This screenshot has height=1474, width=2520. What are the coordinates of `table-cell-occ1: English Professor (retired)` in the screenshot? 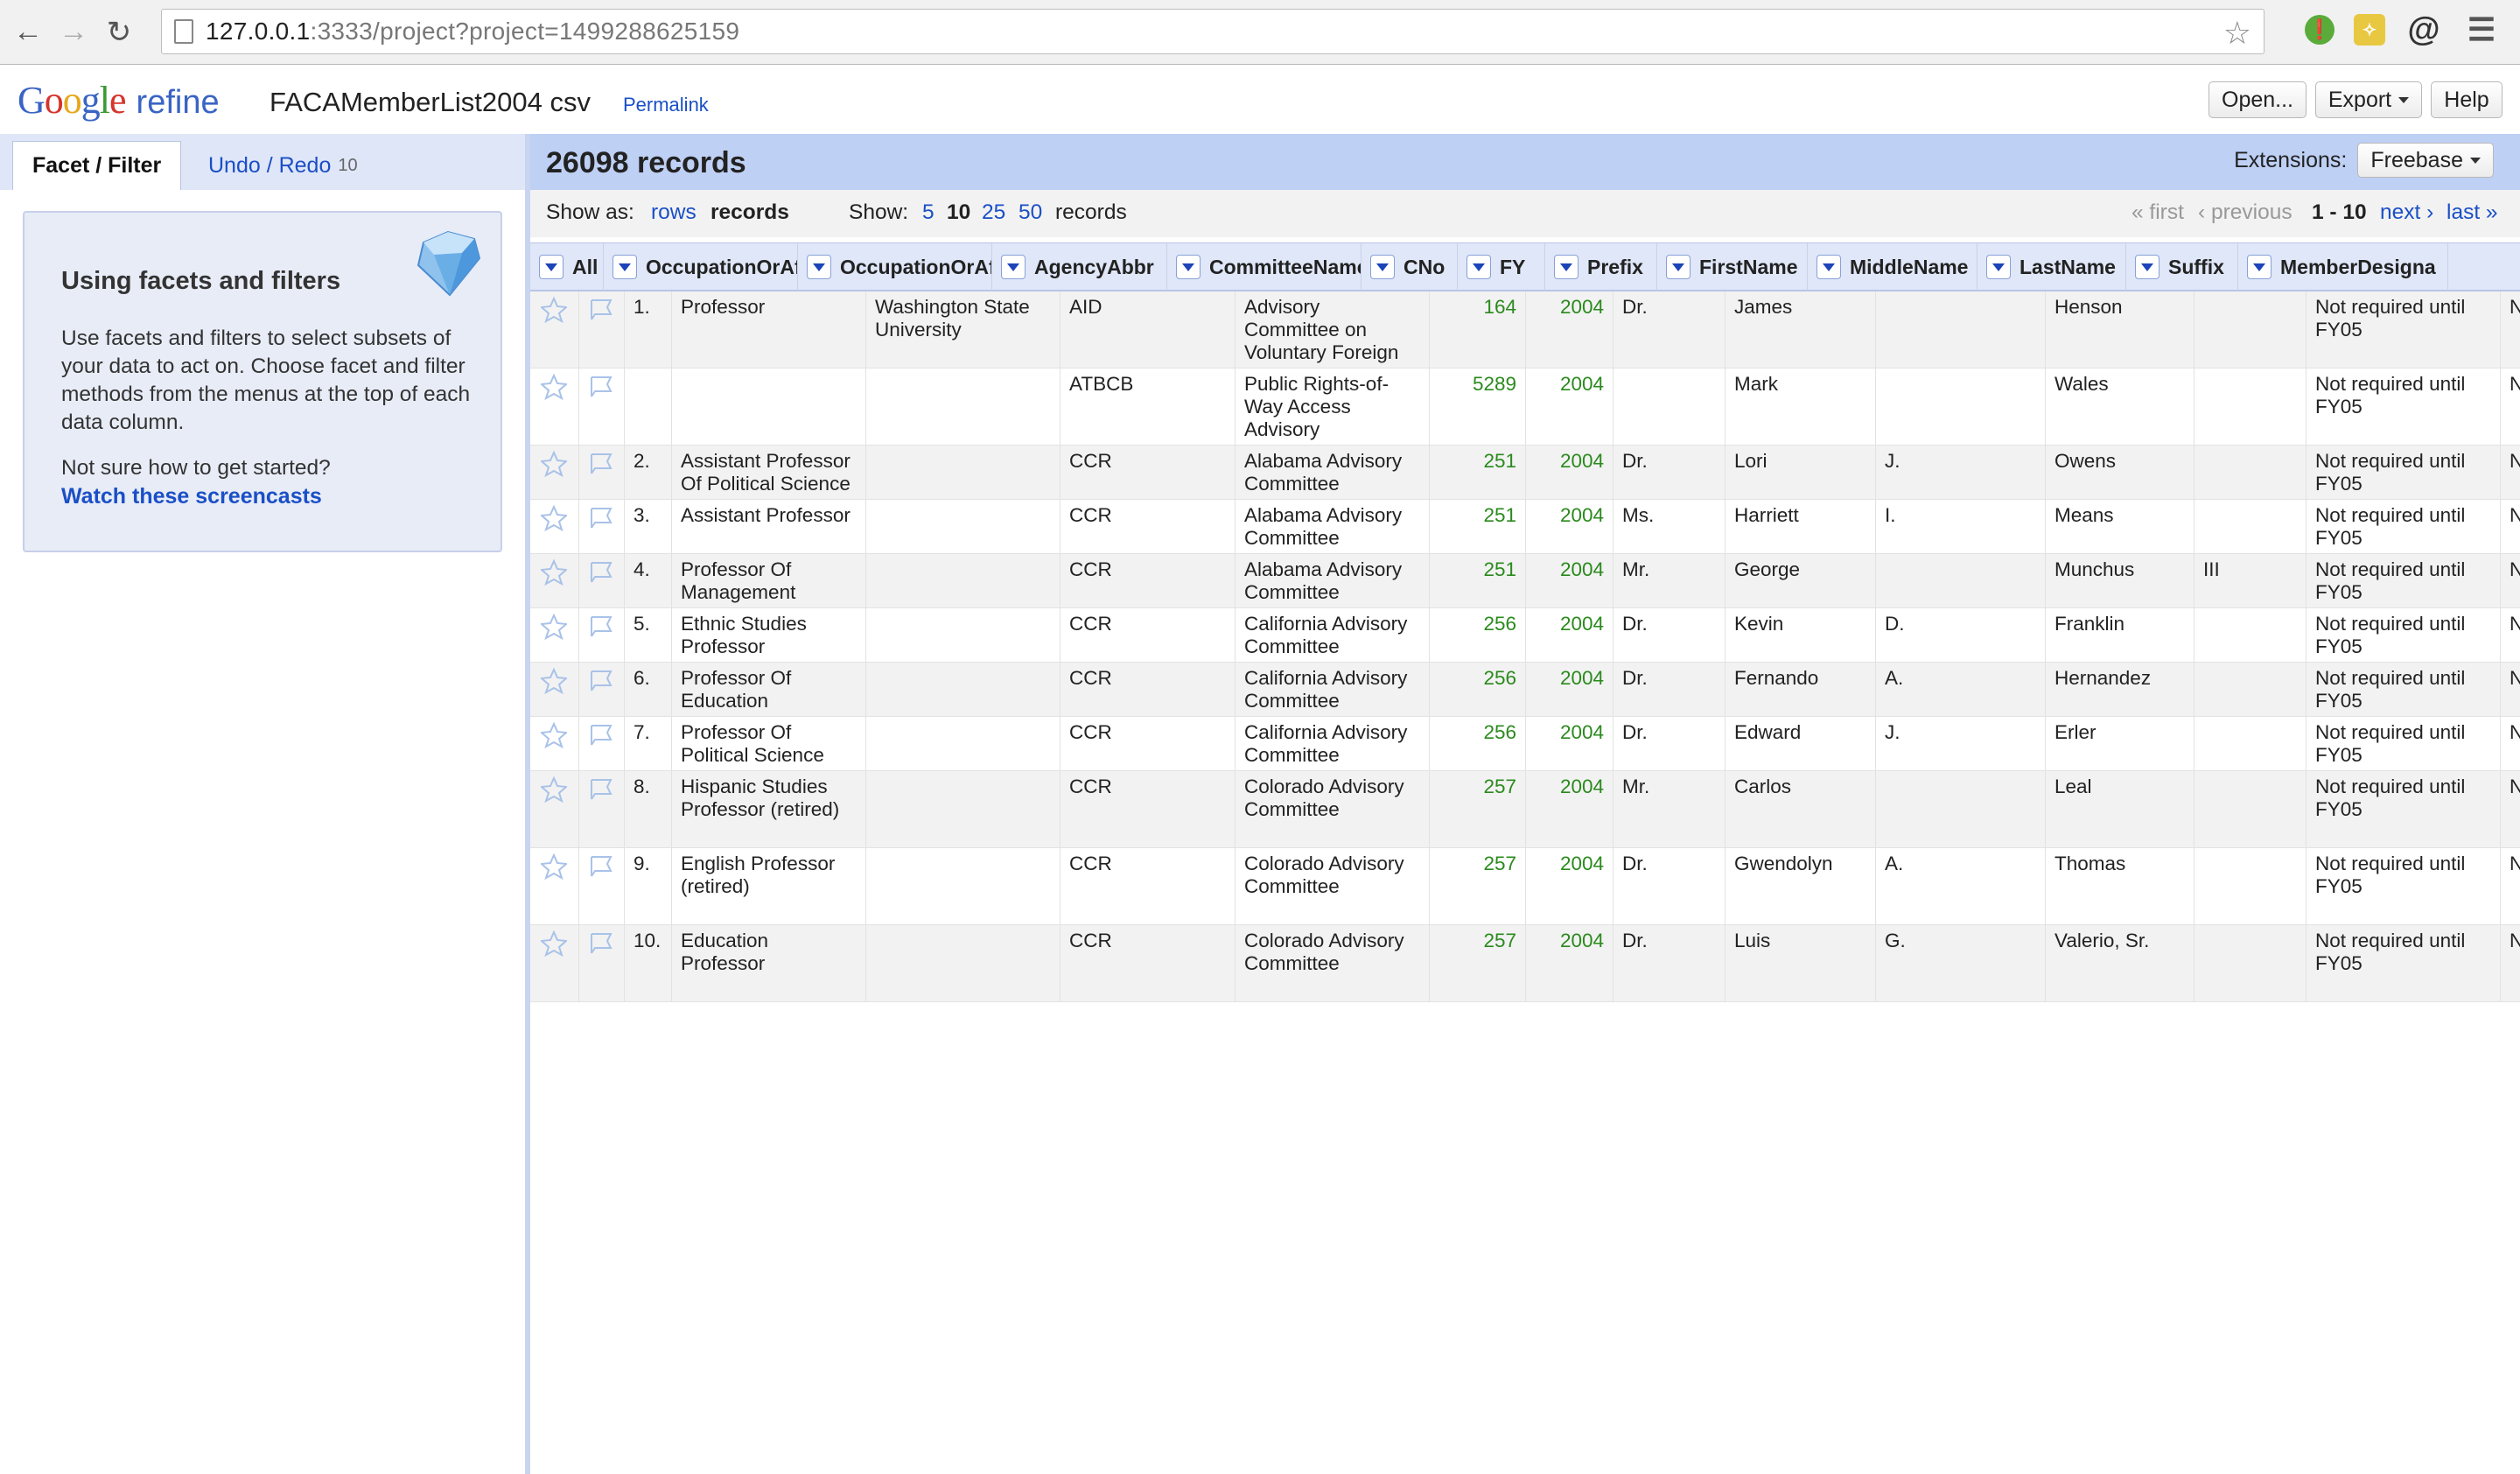 It's located at (769, 886).